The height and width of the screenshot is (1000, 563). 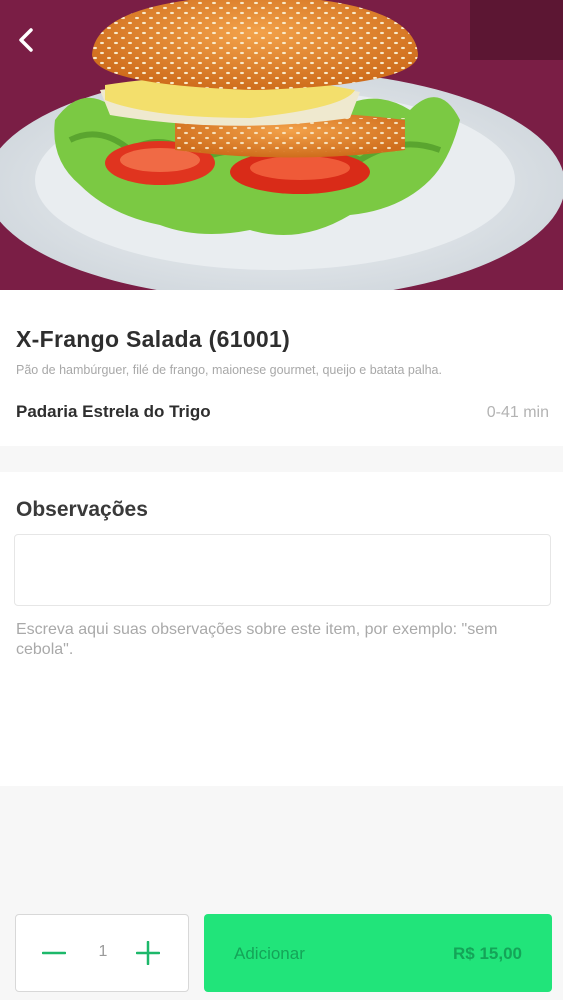 I want to click on back-button, so click(x=26, y=40).